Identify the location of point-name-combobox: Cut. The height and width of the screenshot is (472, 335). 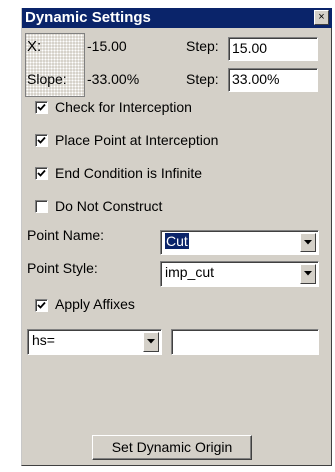
(239, 242).